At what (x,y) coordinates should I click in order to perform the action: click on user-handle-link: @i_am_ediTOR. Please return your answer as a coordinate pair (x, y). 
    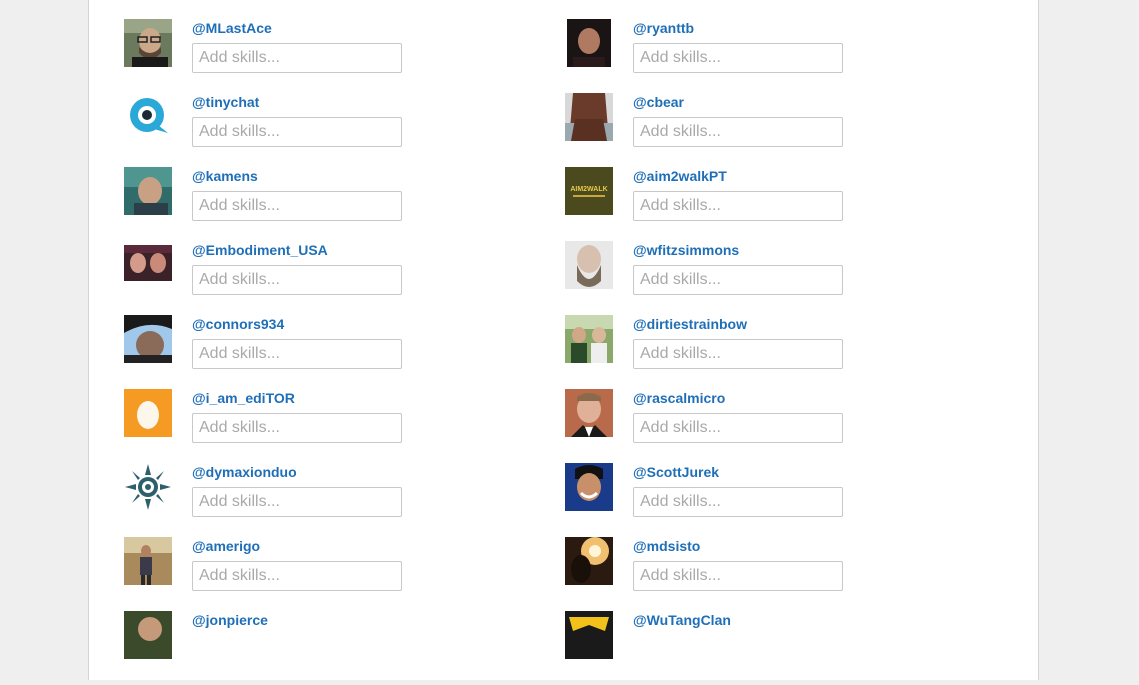
    Looking at the image, I should click on (243, 398).